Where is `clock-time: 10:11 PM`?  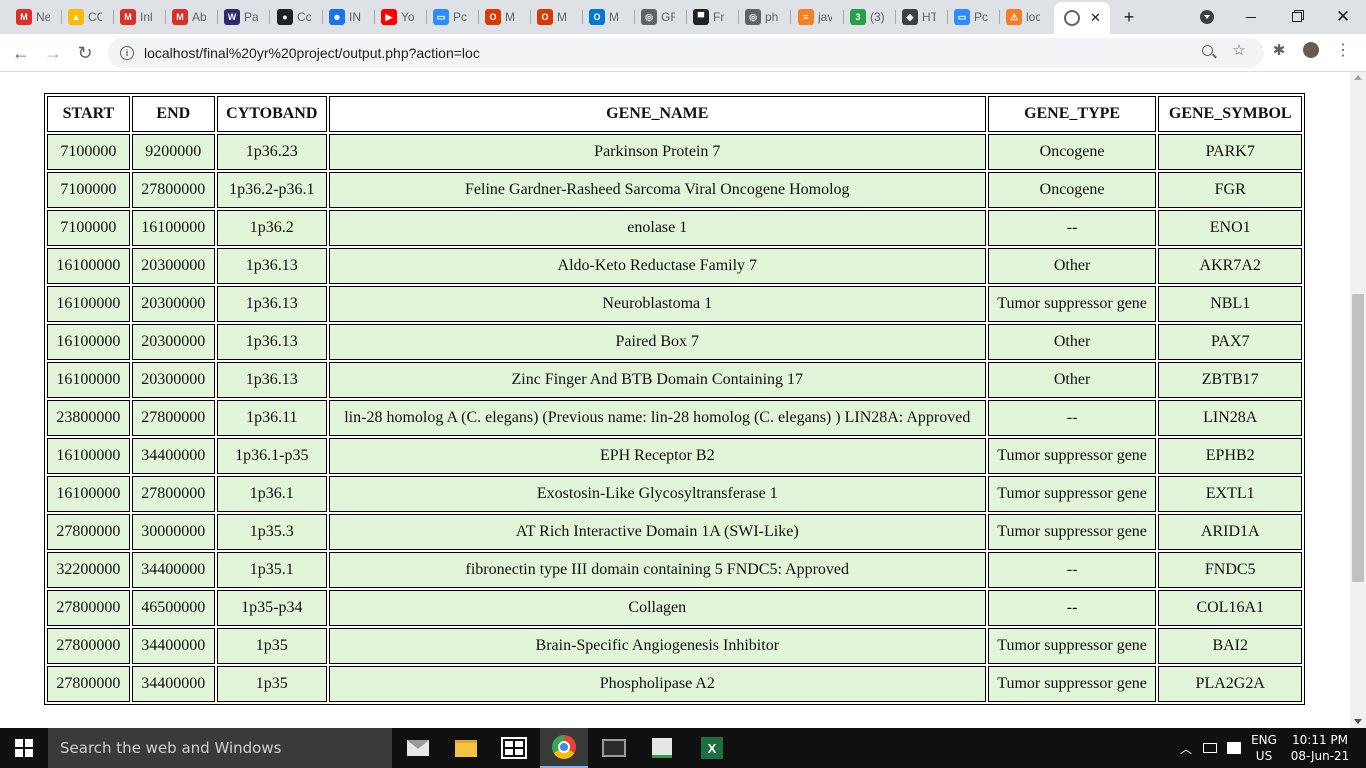
clock-time: 10:11 PM is located at coordinates (1320, 740).